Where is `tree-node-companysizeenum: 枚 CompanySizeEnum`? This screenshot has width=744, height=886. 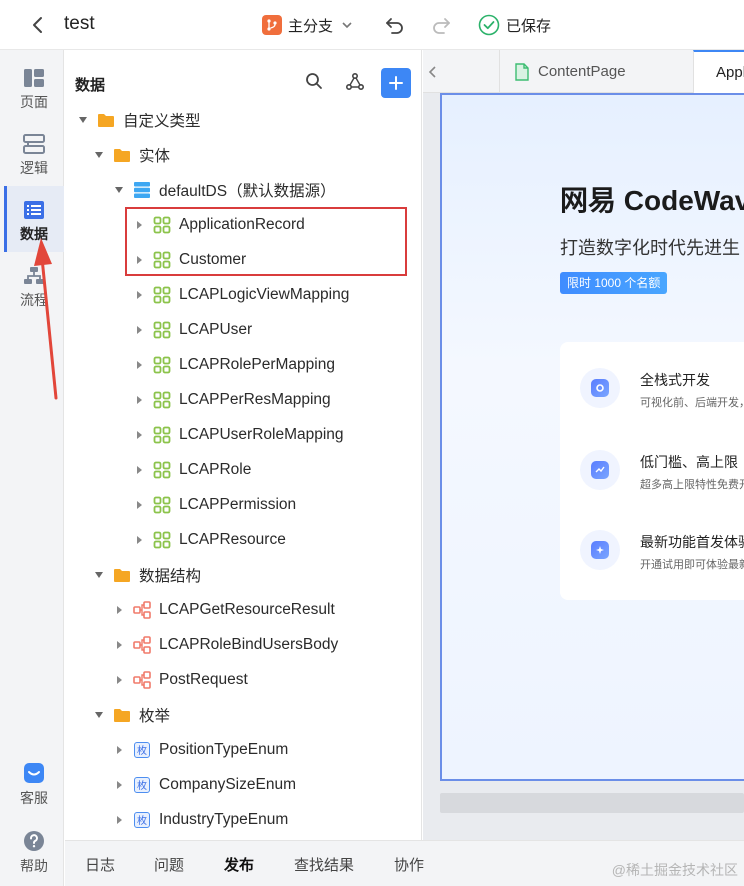 tree-node-companysizeenum: 枚 CompanySizeEnum is located at coordinates (243, 784).